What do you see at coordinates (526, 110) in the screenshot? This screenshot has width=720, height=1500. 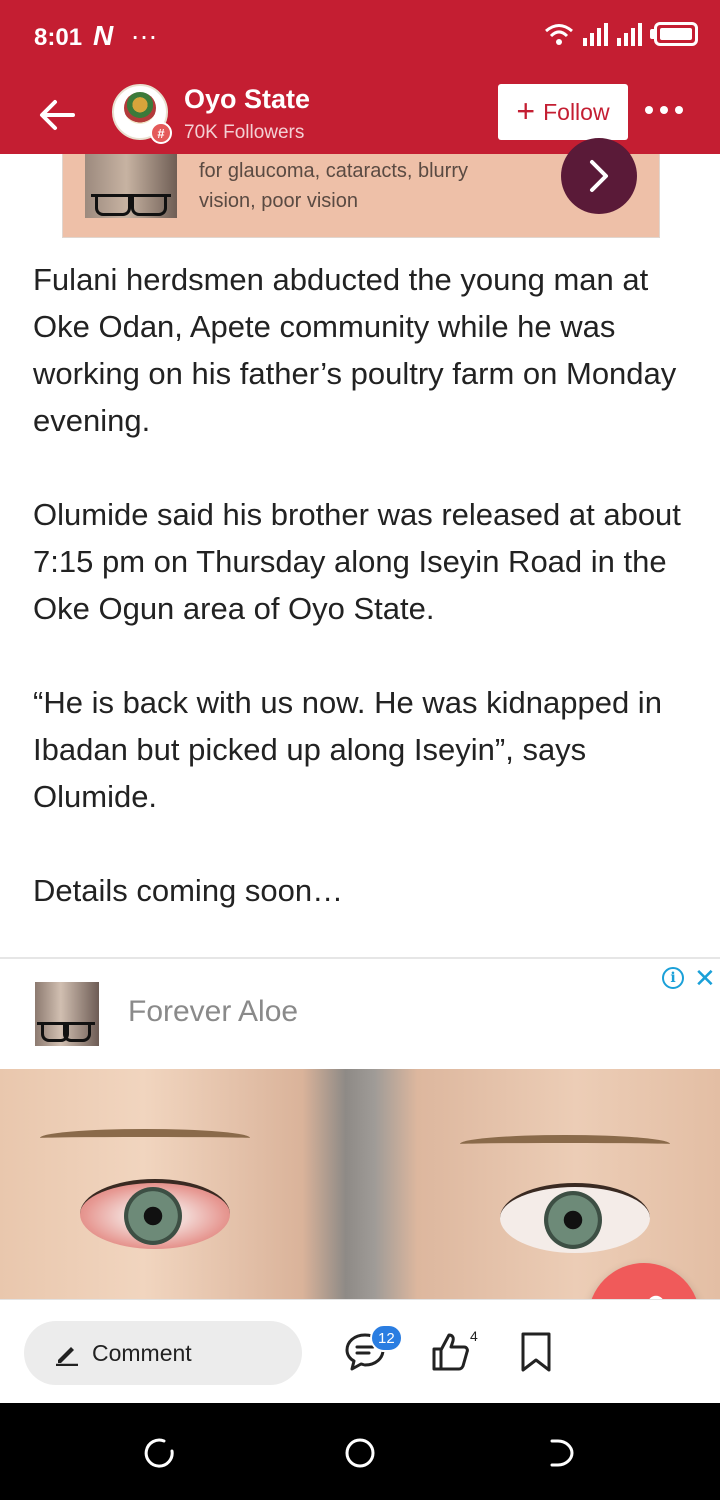 I see `plus-icon: +` at bounding box center [526, 110].